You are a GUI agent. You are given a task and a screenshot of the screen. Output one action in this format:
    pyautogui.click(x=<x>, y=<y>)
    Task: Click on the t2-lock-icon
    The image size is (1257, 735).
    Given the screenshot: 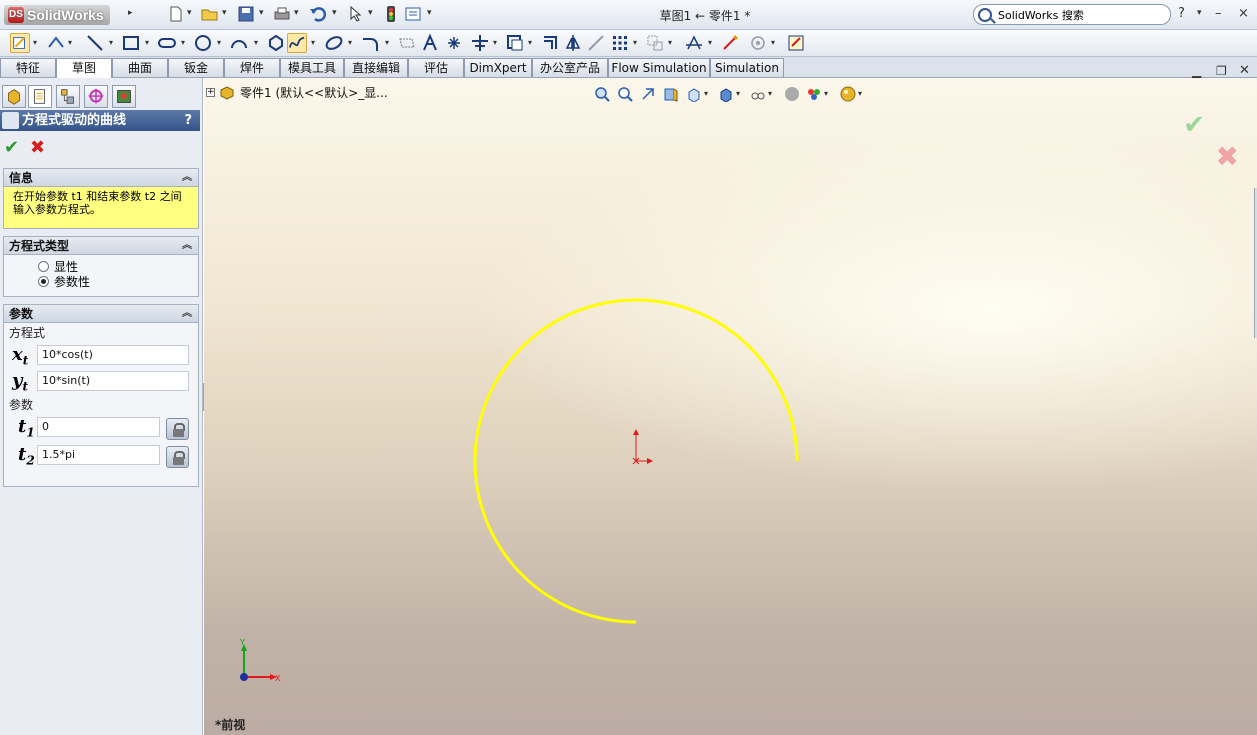 What is the action you would take?
    pyautogui.click(x=177, y=457)
    